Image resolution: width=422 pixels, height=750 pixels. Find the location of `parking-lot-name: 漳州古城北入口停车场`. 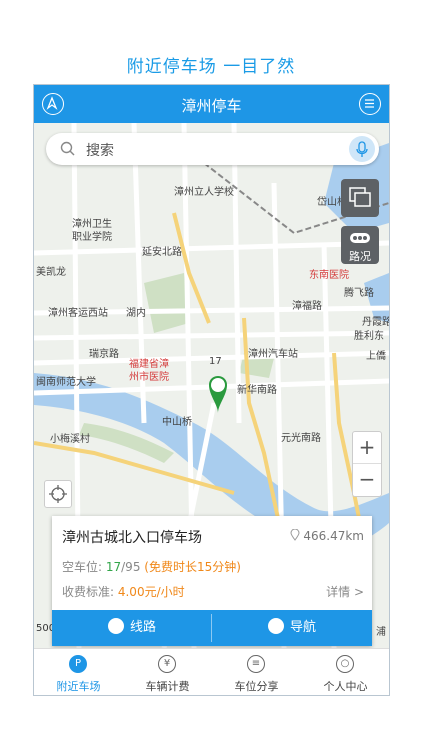

parking-lot-name: 漳州古城北入口停车场 is located at coordinates (132, 538).